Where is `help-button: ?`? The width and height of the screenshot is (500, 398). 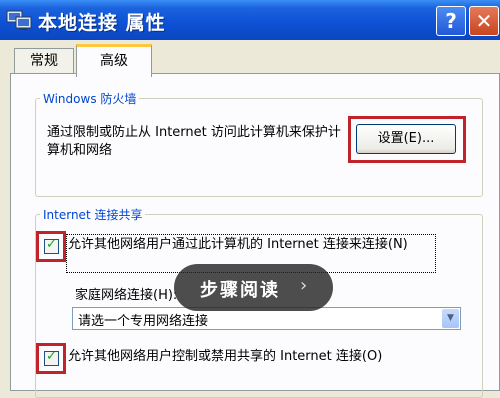 help-button: ? is located at coordinates (451, 21).